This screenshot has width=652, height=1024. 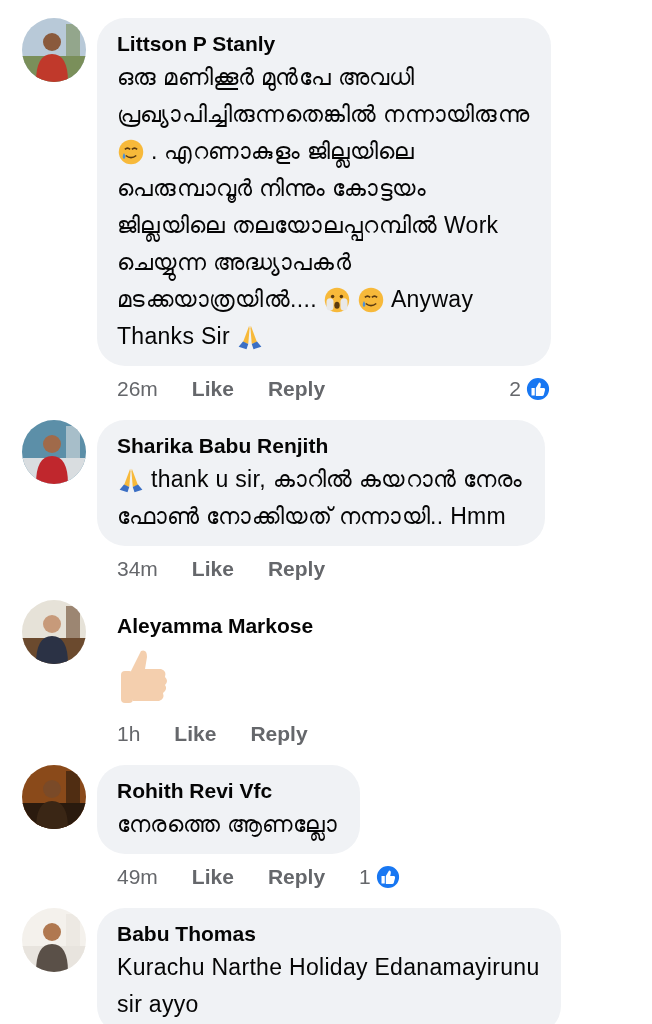 What do you see at coordinates (515, 389) in the screenshot?
I see `reaction-count: 2` at bounding box center [515, 389].